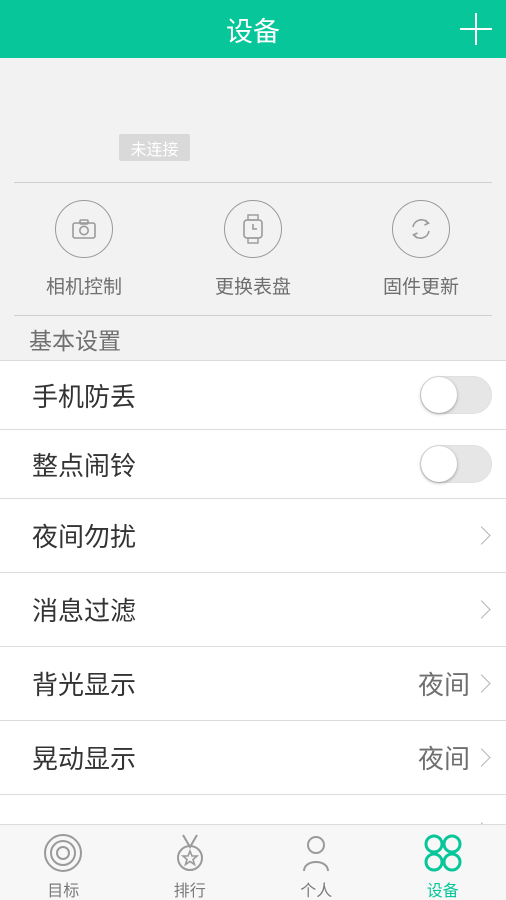  What do you see at coordinates (154, 147) in the screenshot?
I see `connection-status-badge: 未连接` at bounding box center [154, 147].